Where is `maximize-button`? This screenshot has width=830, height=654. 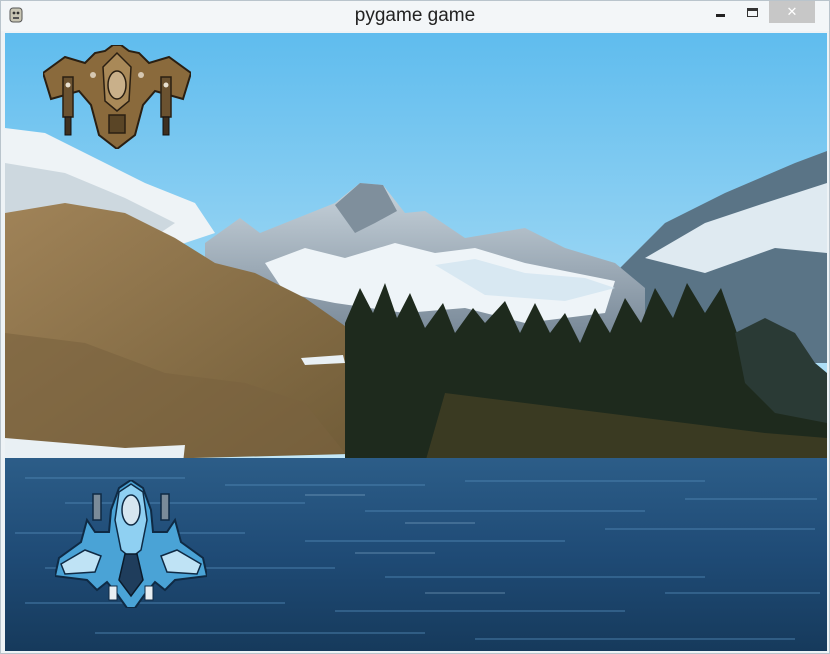 maximize-button is located at coordinates (752, 12).